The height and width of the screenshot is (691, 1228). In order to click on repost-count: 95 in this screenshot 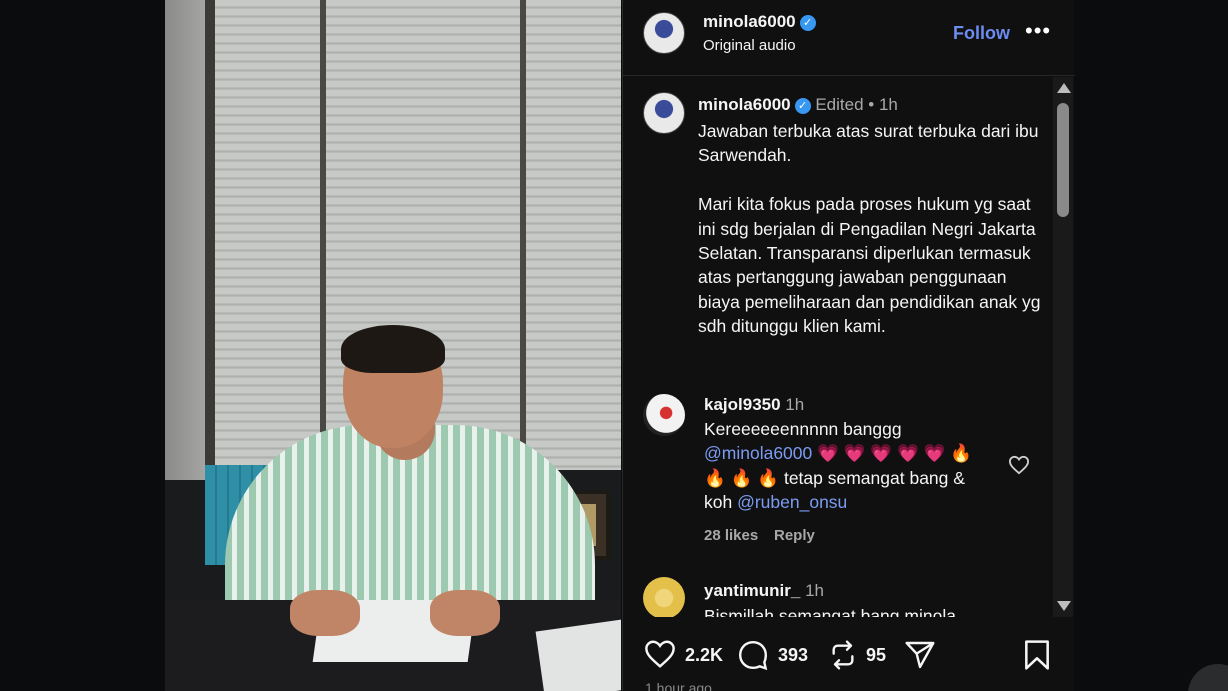, I will do `click(876, 655)`.